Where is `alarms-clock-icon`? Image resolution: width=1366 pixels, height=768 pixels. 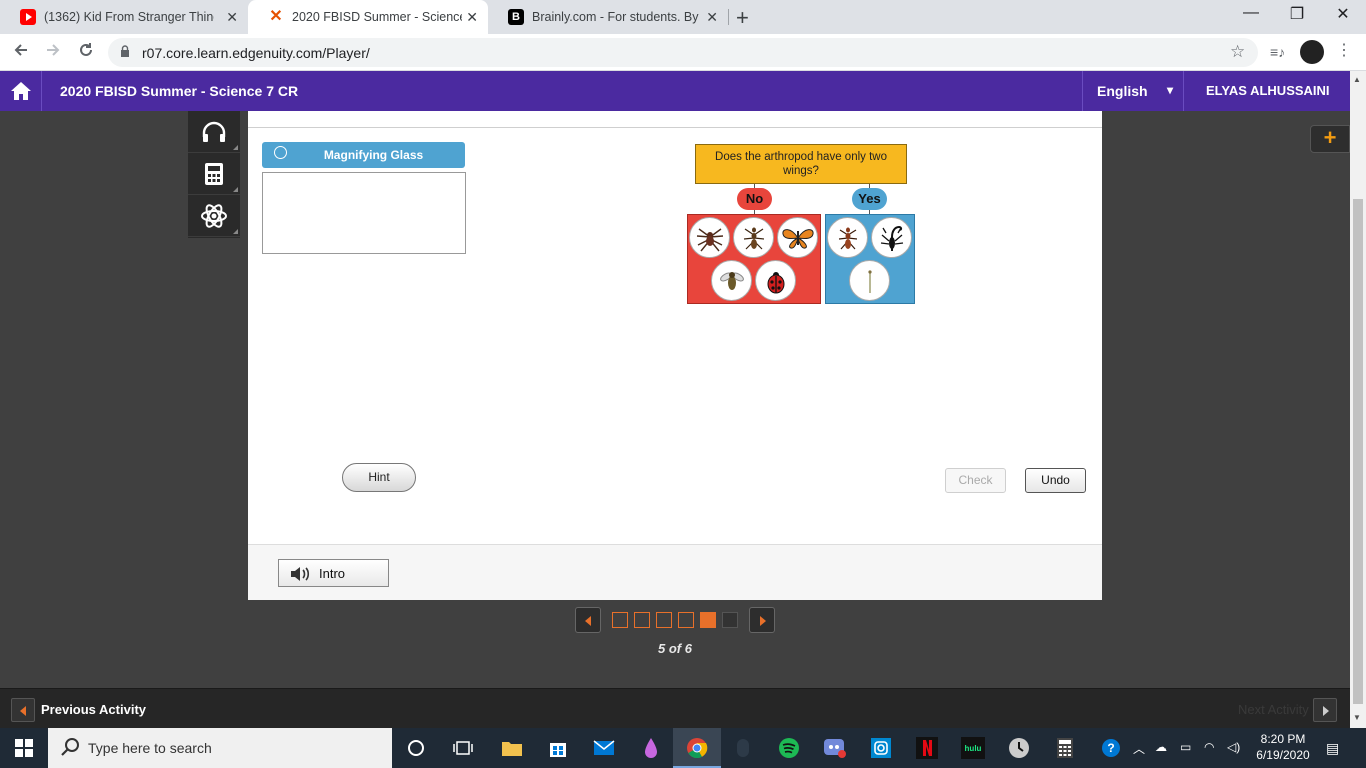
alarms-clock-icon is located at coordinates (1019, 748).